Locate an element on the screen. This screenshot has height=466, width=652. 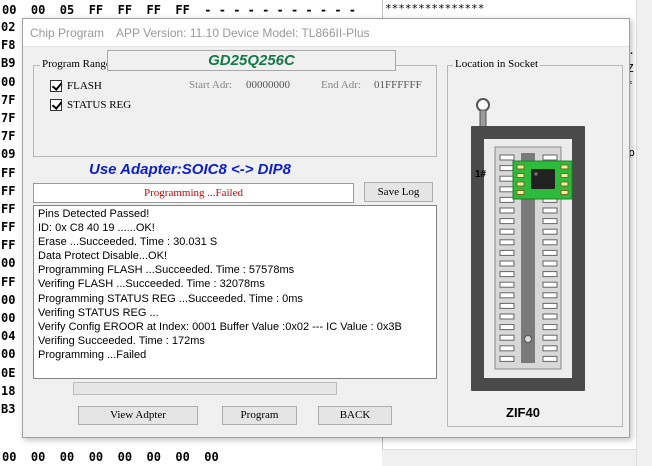
flash-checkbox-row: FLASH is located at coordinates (76, 86).